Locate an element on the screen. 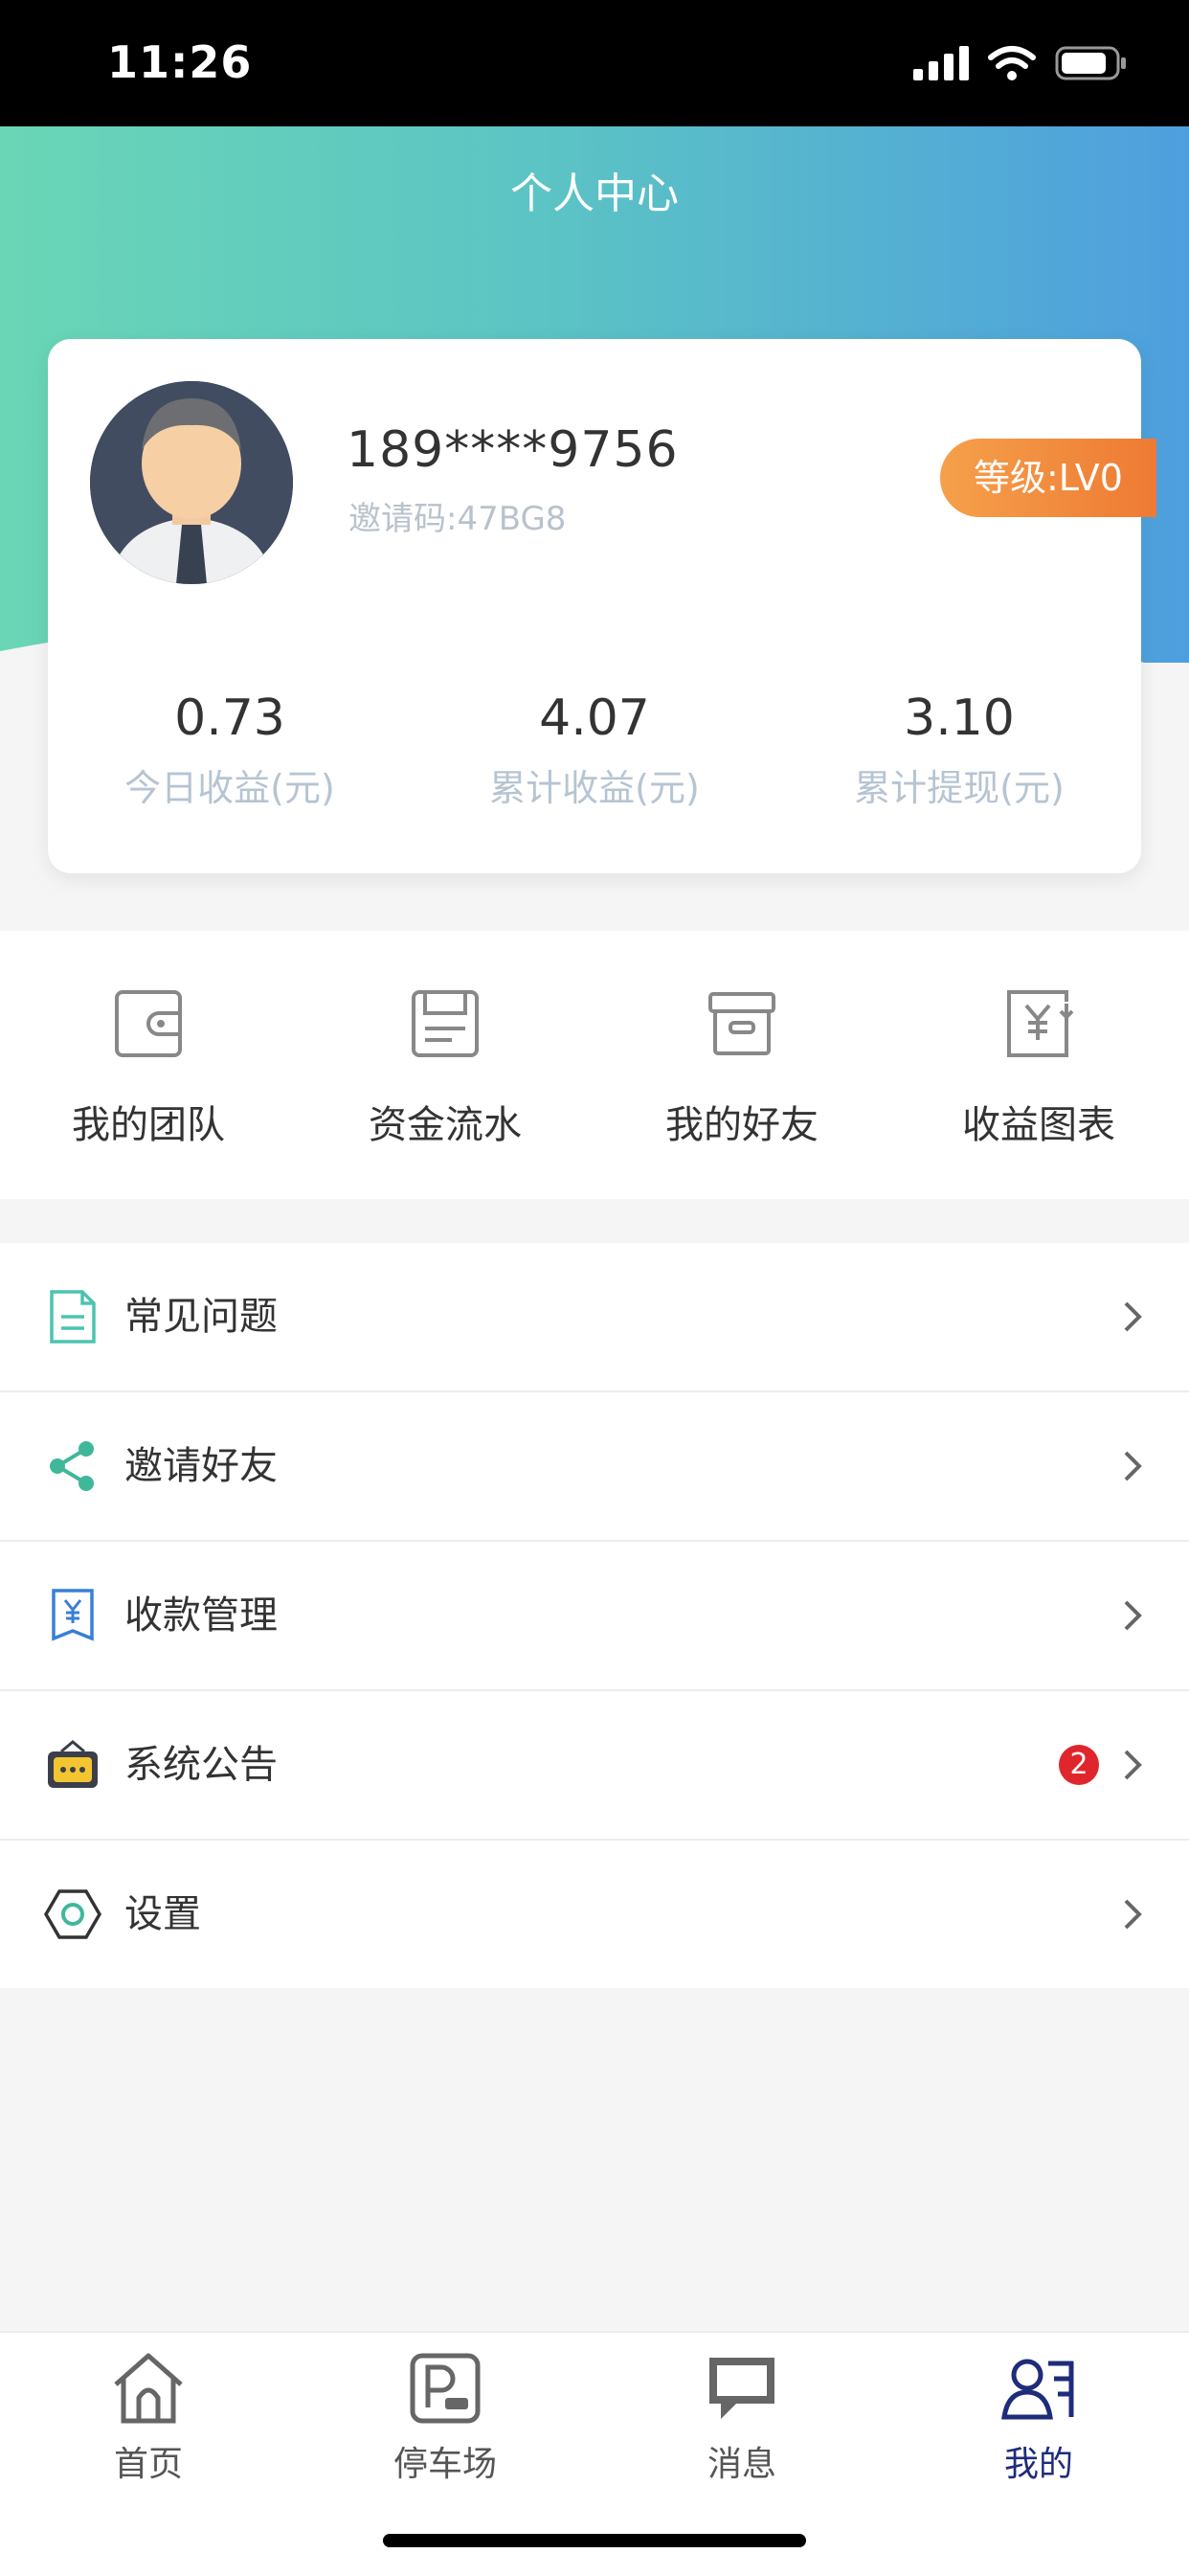 The image size is (1189, 2576). home-icon is located at coordinates (148, 2388).